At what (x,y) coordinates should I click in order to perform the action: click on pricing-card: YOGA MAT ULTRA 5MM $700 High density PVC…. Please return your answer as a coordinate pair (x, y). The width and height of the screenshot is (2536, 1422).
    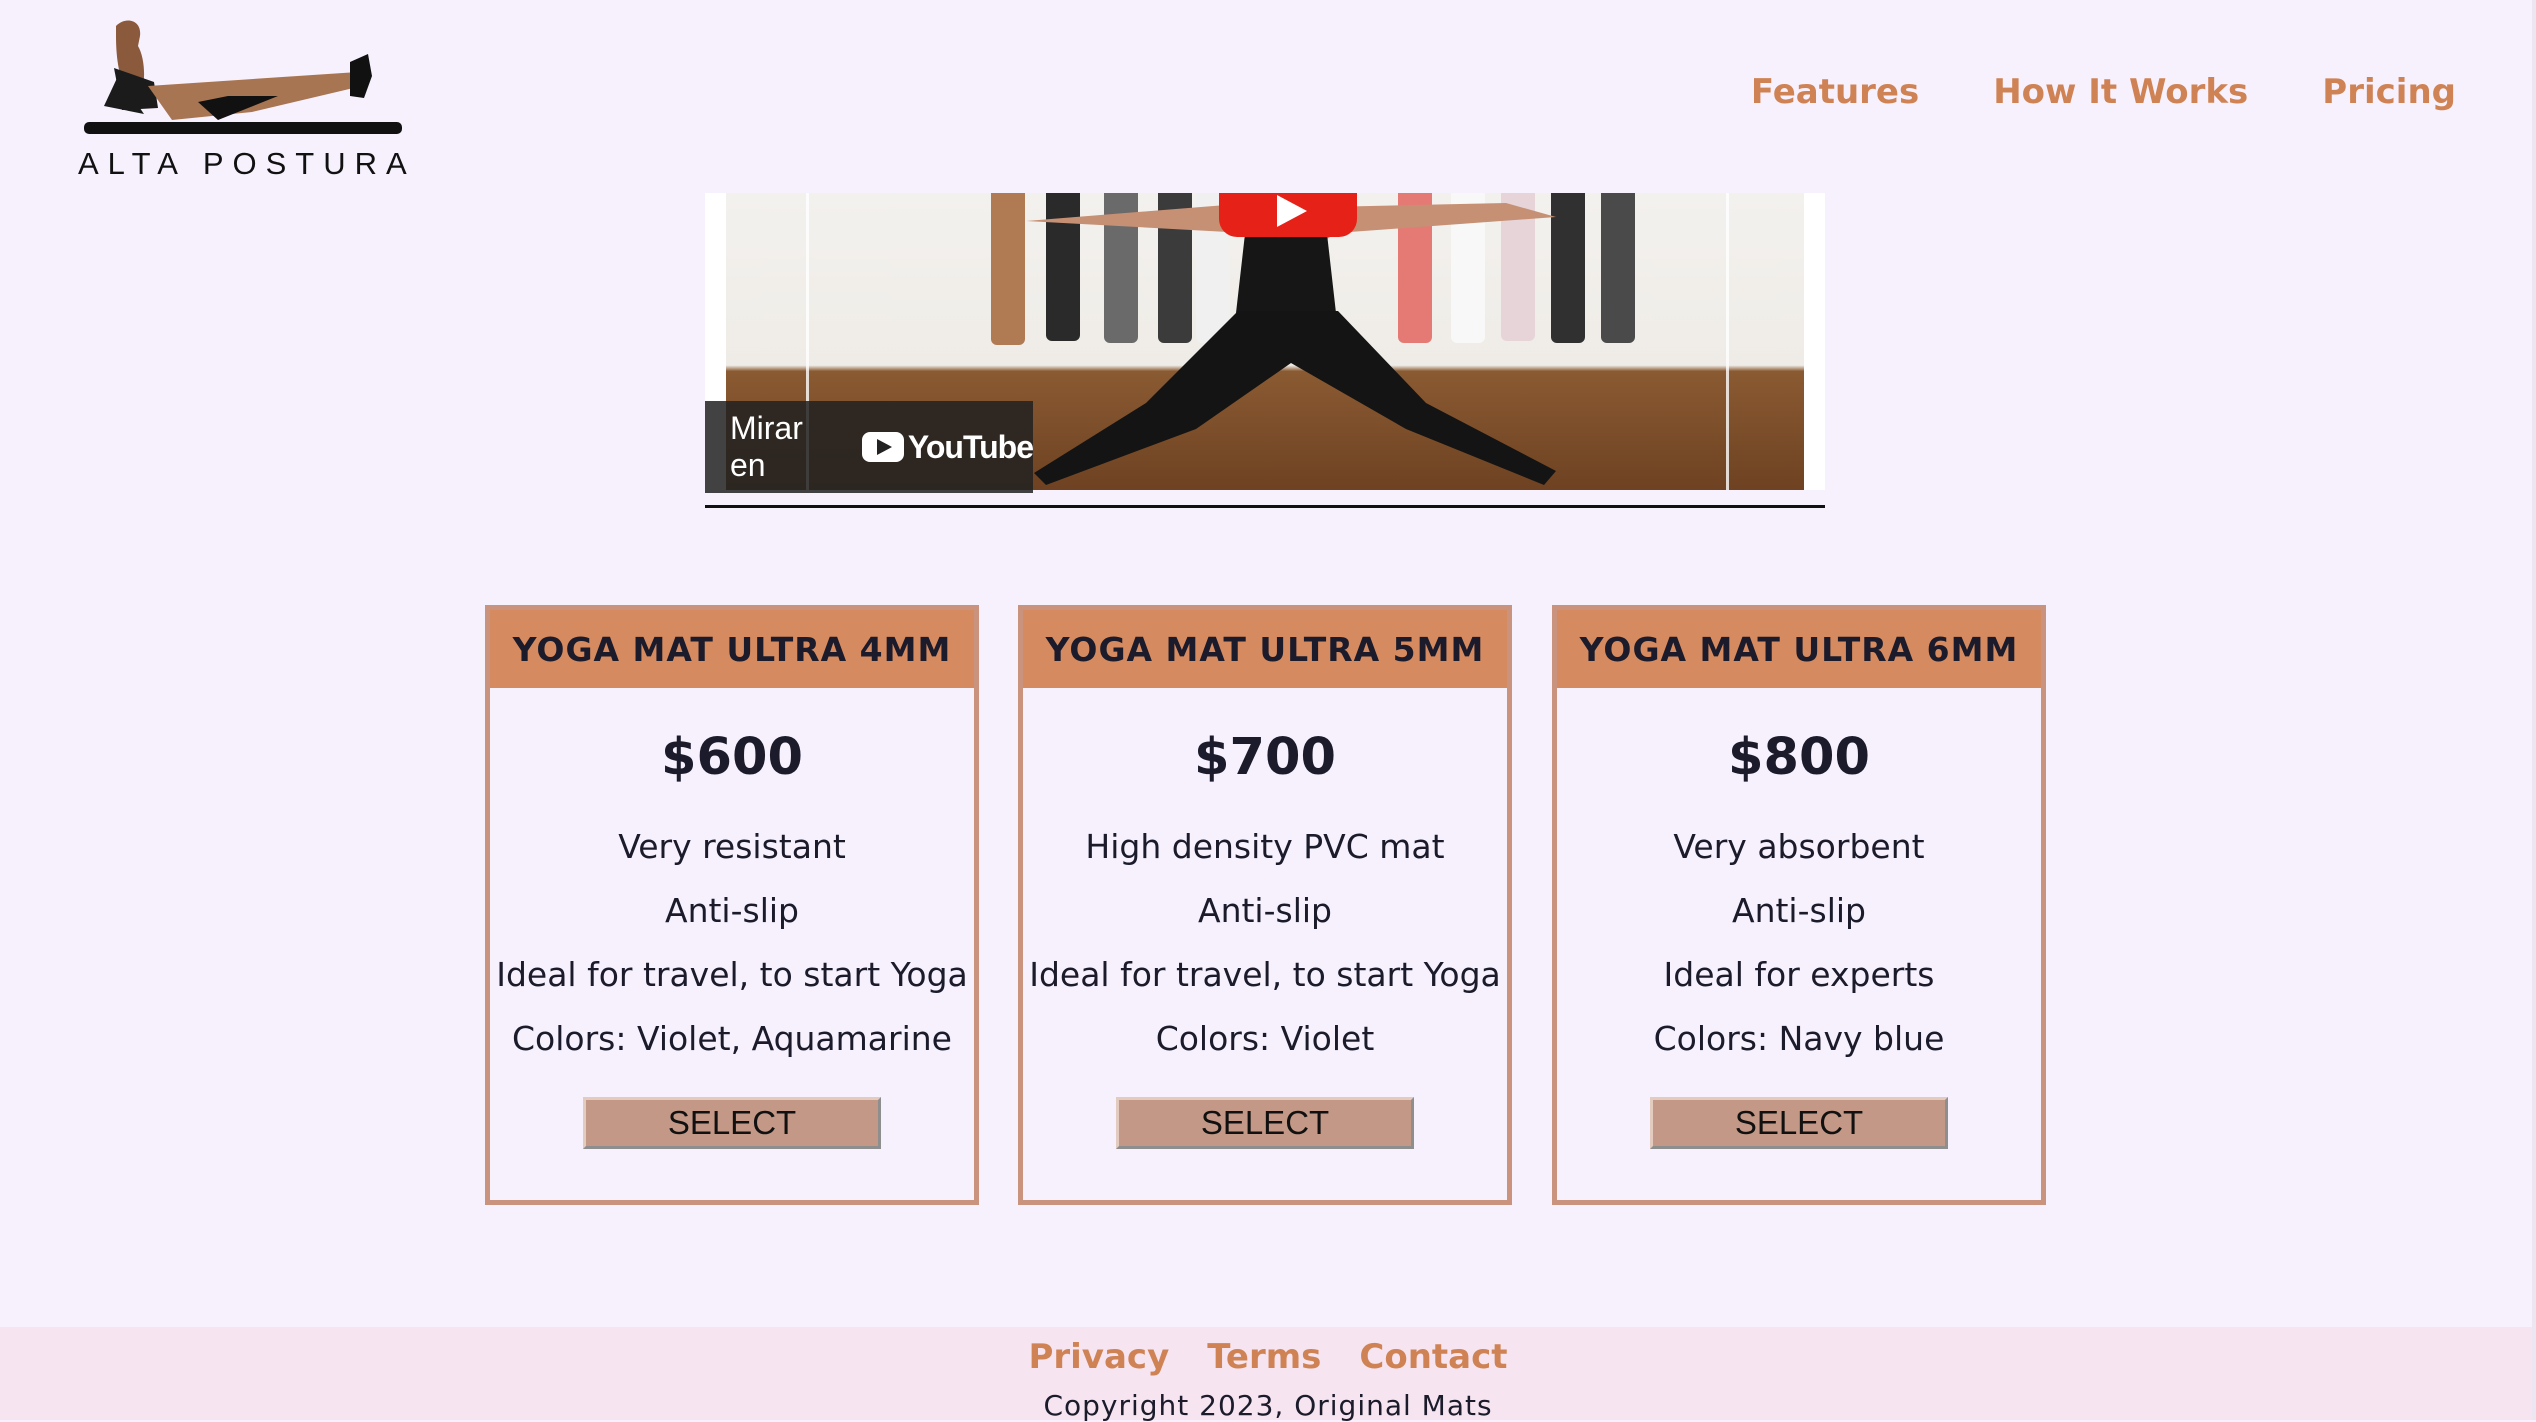
    Looking at the image, I should click on (1265, 905).